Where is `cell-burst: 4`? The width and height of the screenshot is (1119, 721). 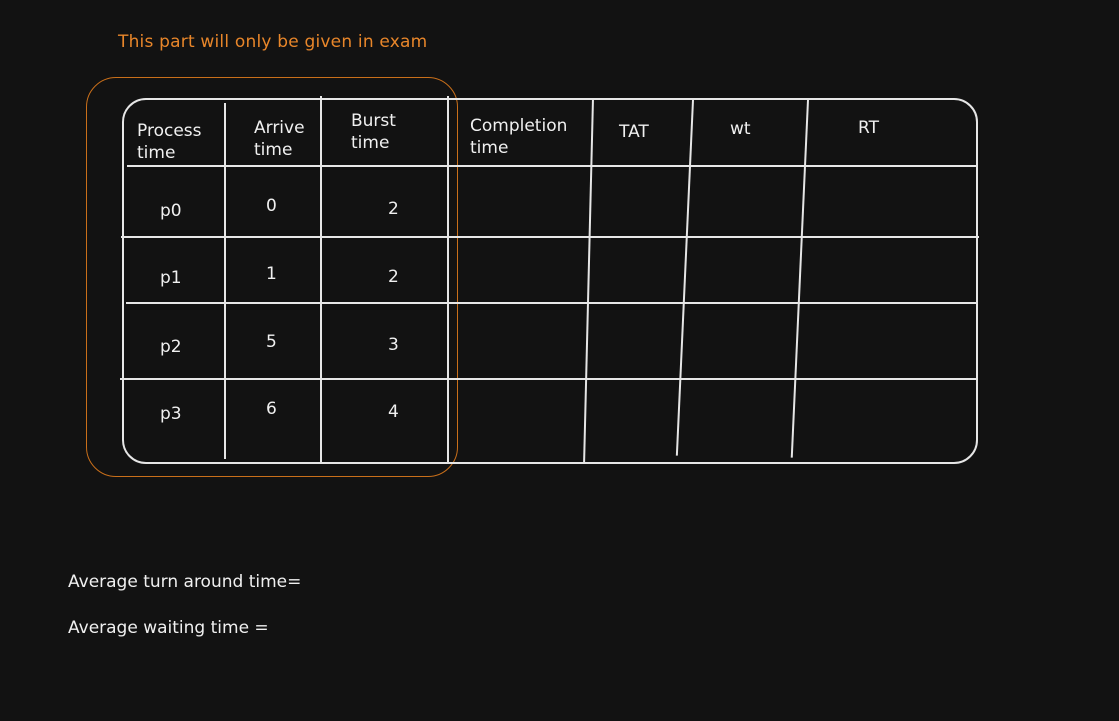
cell-burst: 4 is located at coordinates (393, 412).